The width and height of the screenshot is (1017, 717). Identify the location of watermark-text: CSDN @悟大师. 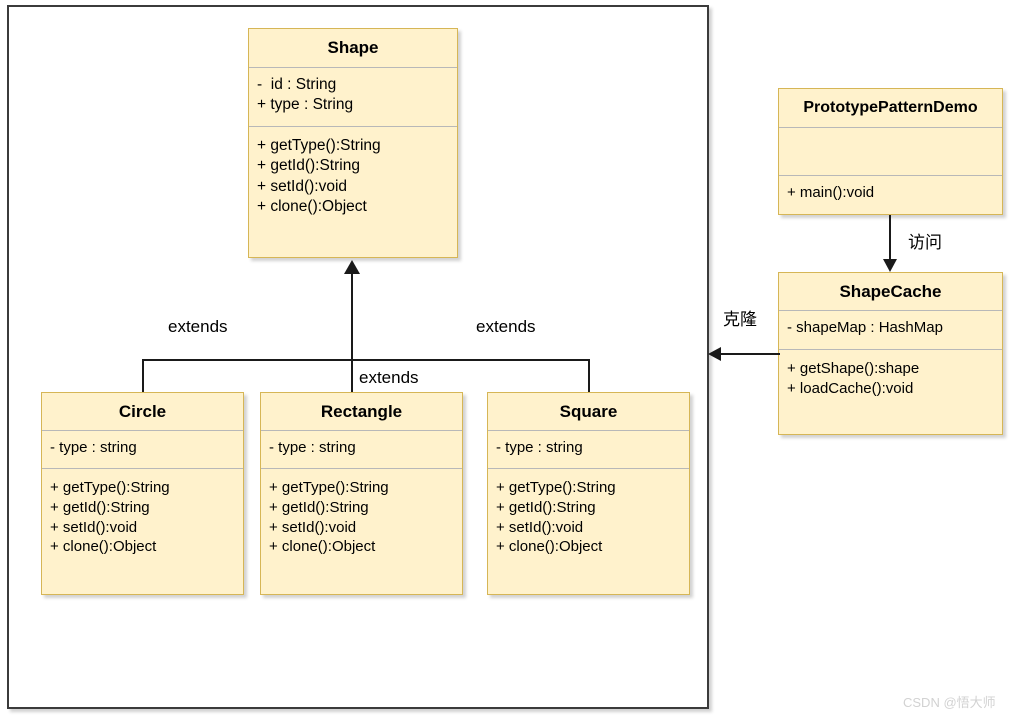
(949, 702).